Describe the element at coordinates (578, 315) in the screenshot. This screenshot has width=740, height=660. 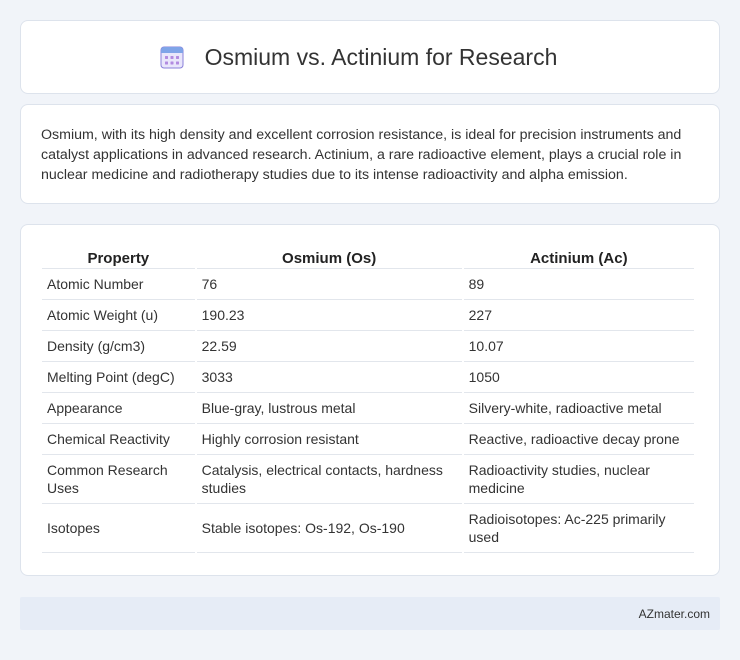
I see `actinium-cell: 227` at that location.